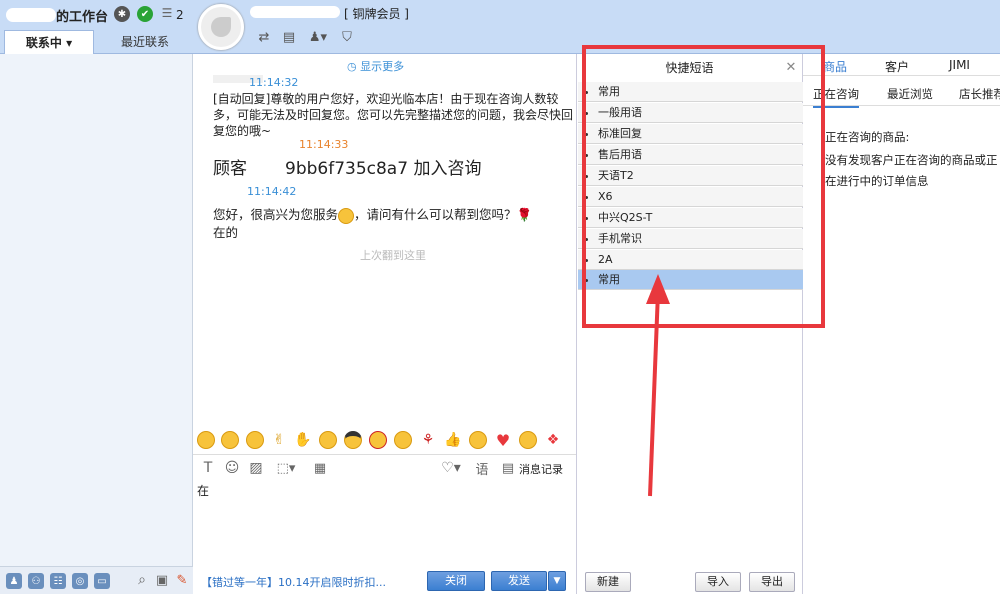  What do you see at coordinates (384, 522) in the screenshot?
I see `message-input: 在` at bounding box center [384, 522].